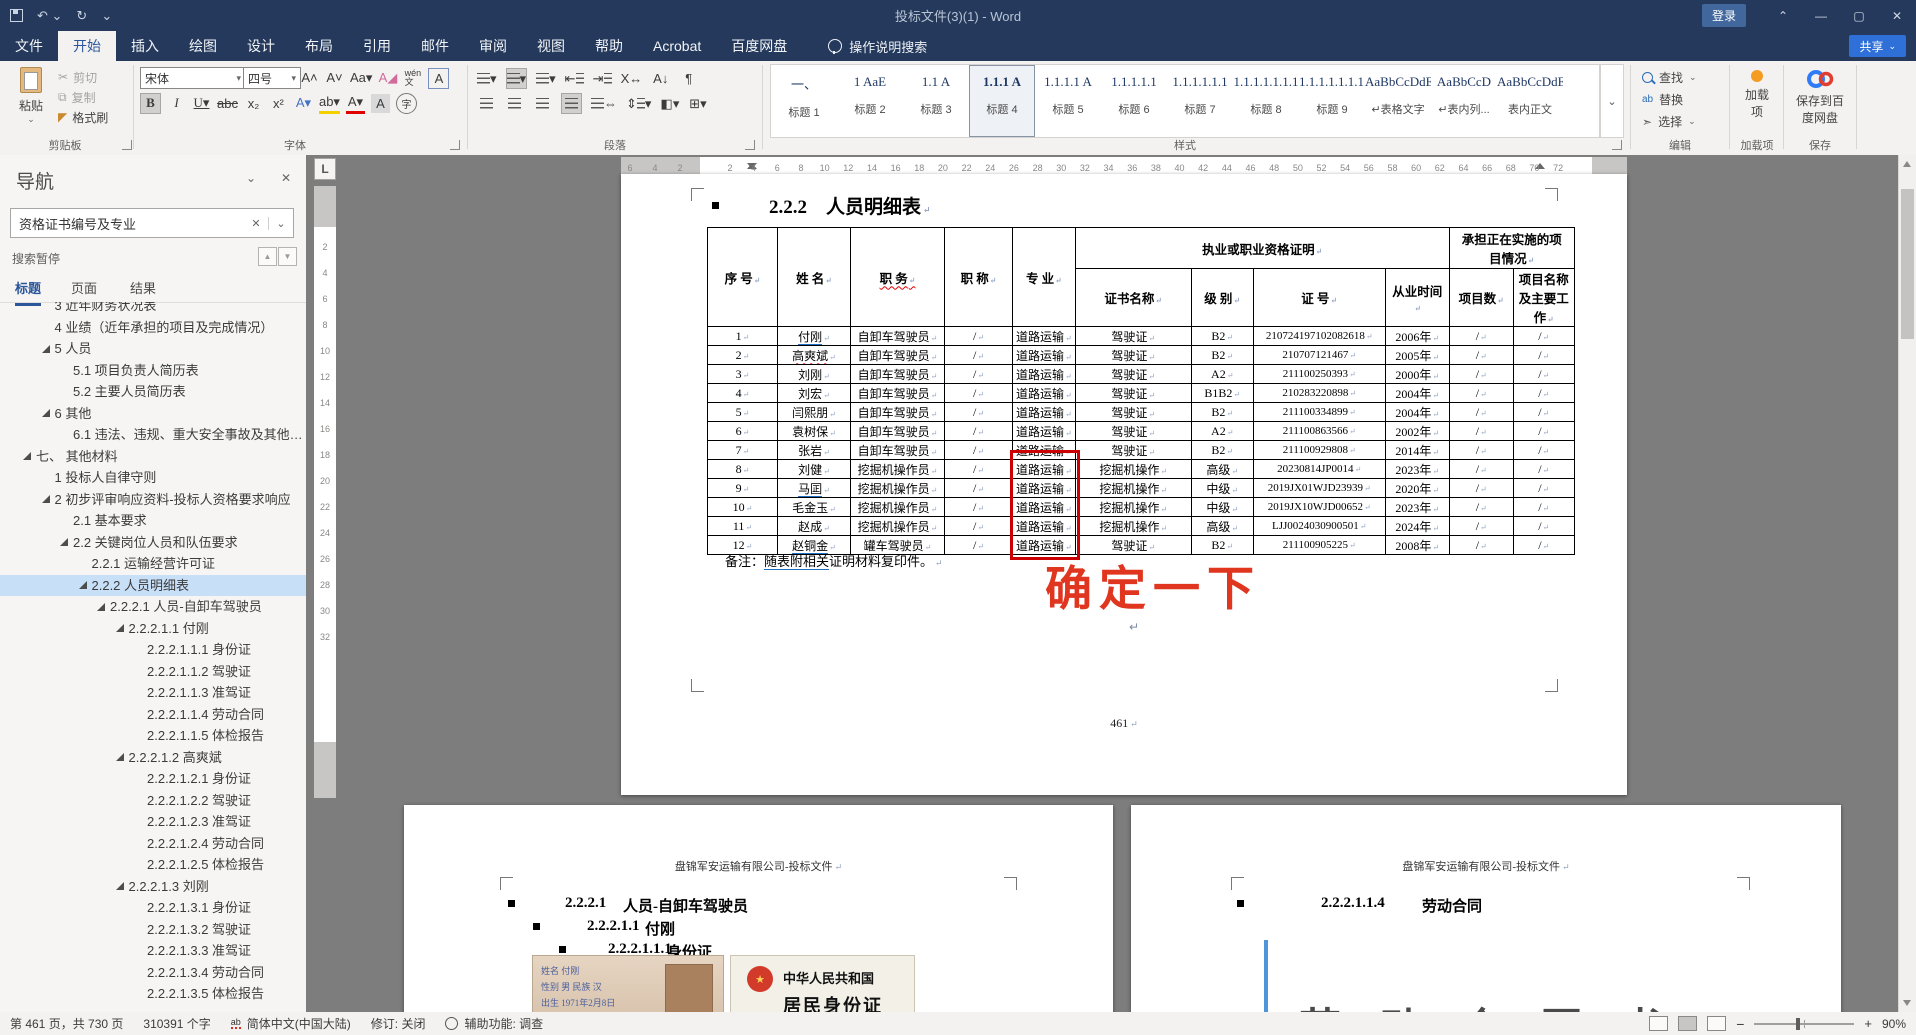 This screenshot has width=1916, height=1035. I want to click on character-border-icon: A, so click(439, 78).